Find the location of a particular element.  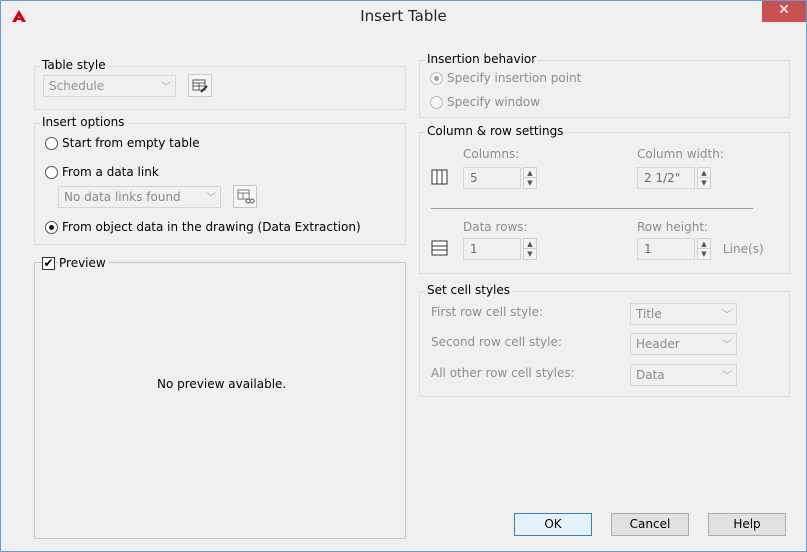

columns-icon is located at coordinates (440, 179).